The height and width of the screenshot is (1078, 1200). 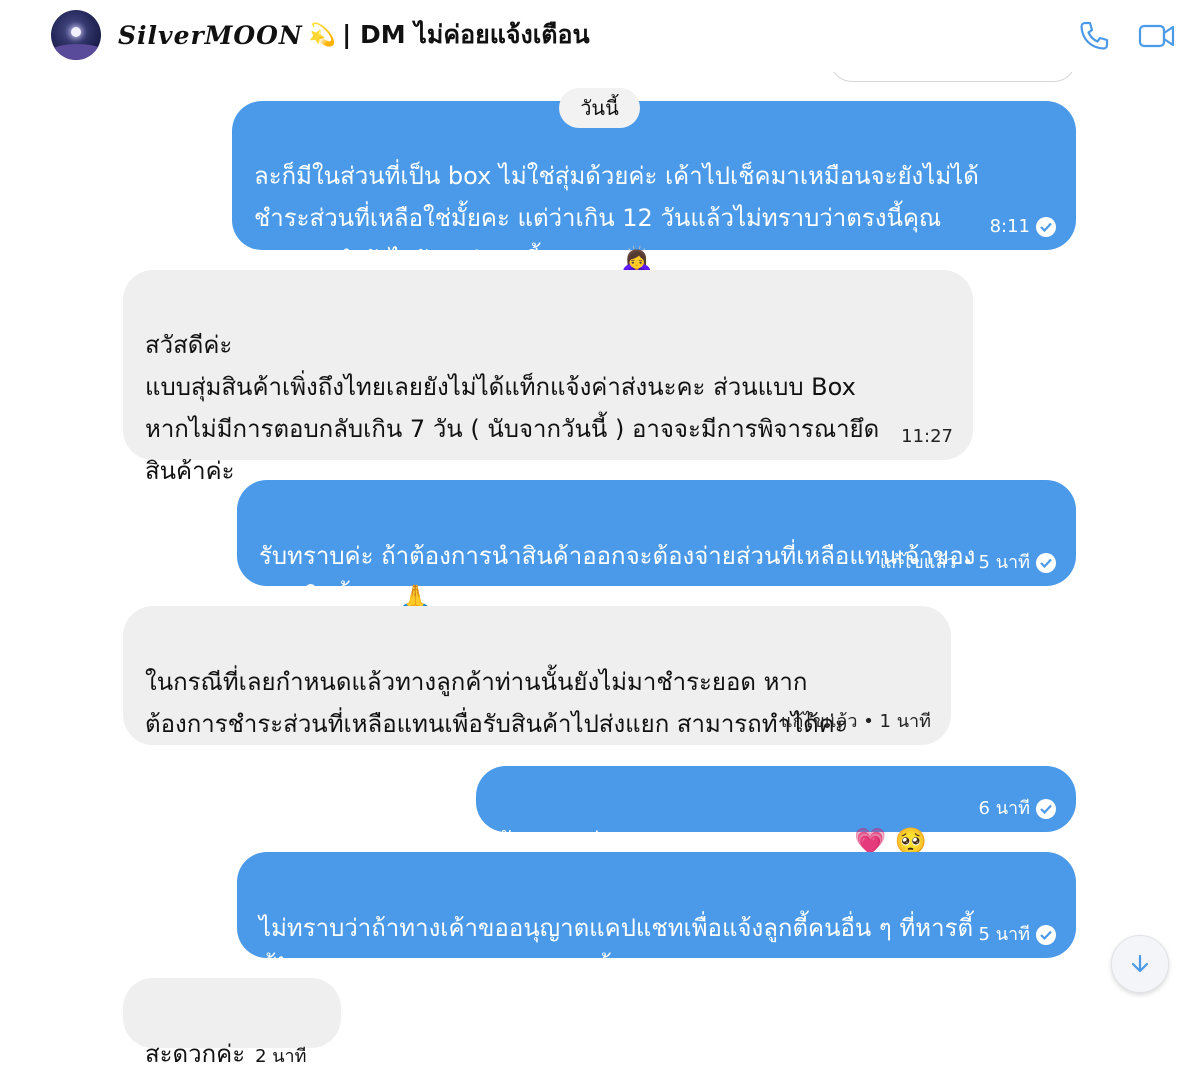 I want to click on chat-title: SilverMOON 💫 | DM ไม่ค่อยแจ้งเตือน, so click(x=354, y=35).